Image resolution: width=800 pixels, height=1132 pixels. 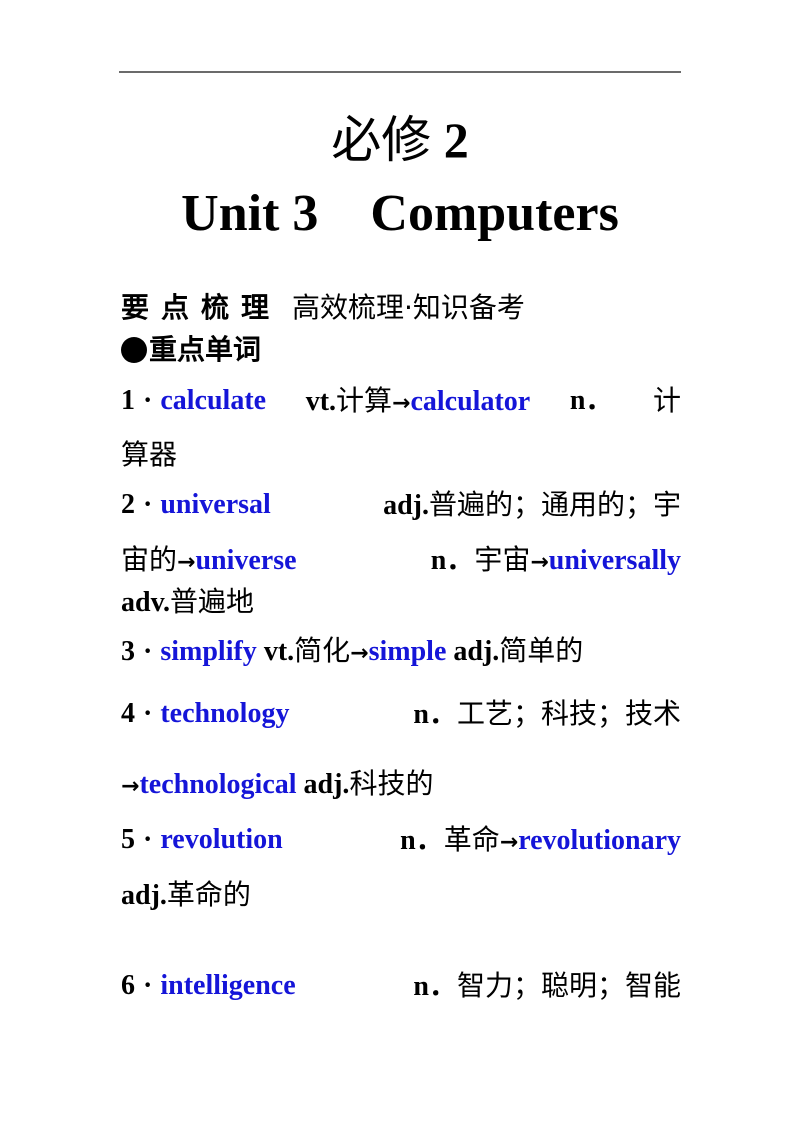 I want to click on meaning: 科技的, so click(x=391, y=783).